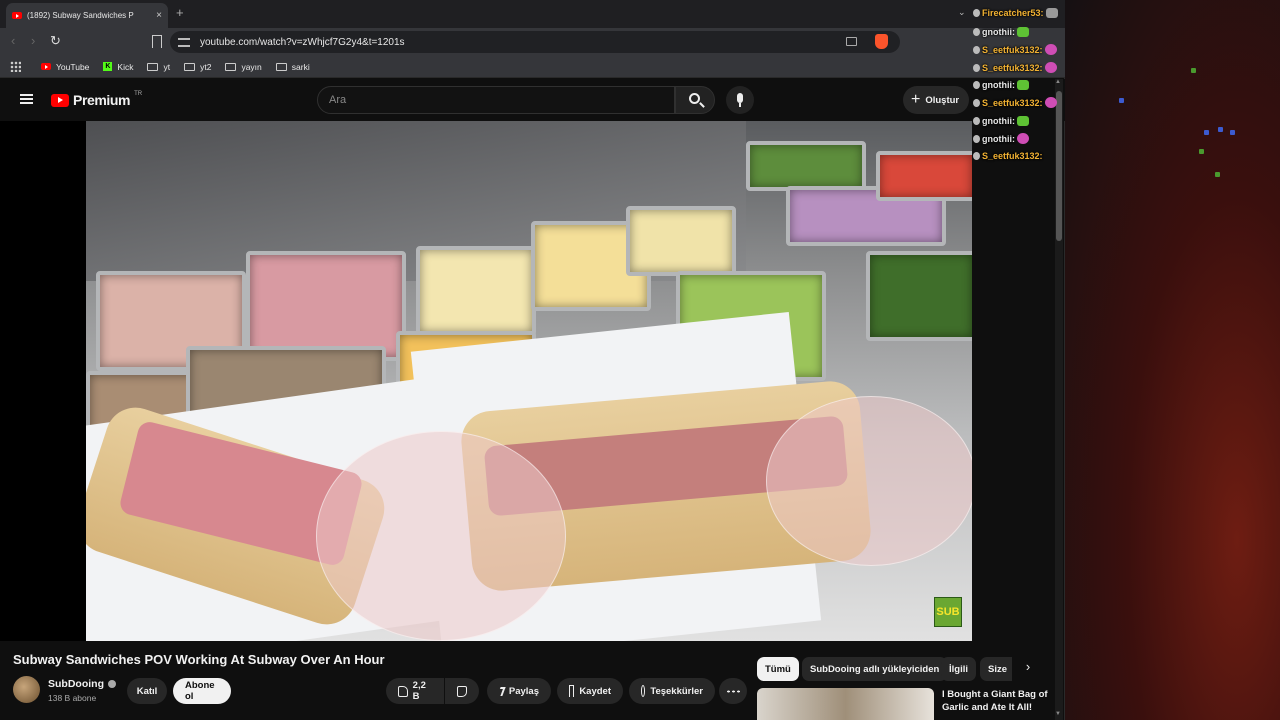 This screenshot has height=720, width=1280. I want to click on microphone-icon, so click(740, 100).